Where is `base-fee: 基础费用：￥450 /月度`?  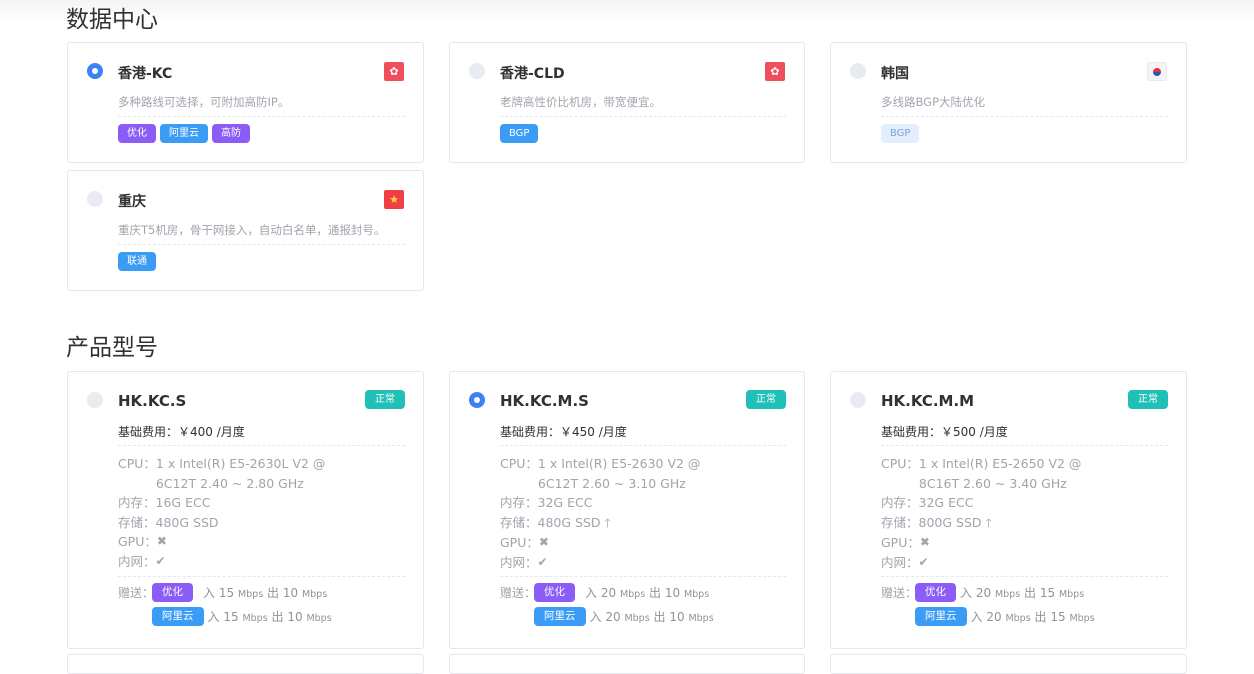
base-fee: 基础费用：￥450 /月度 is located at coordinates (563, 432).